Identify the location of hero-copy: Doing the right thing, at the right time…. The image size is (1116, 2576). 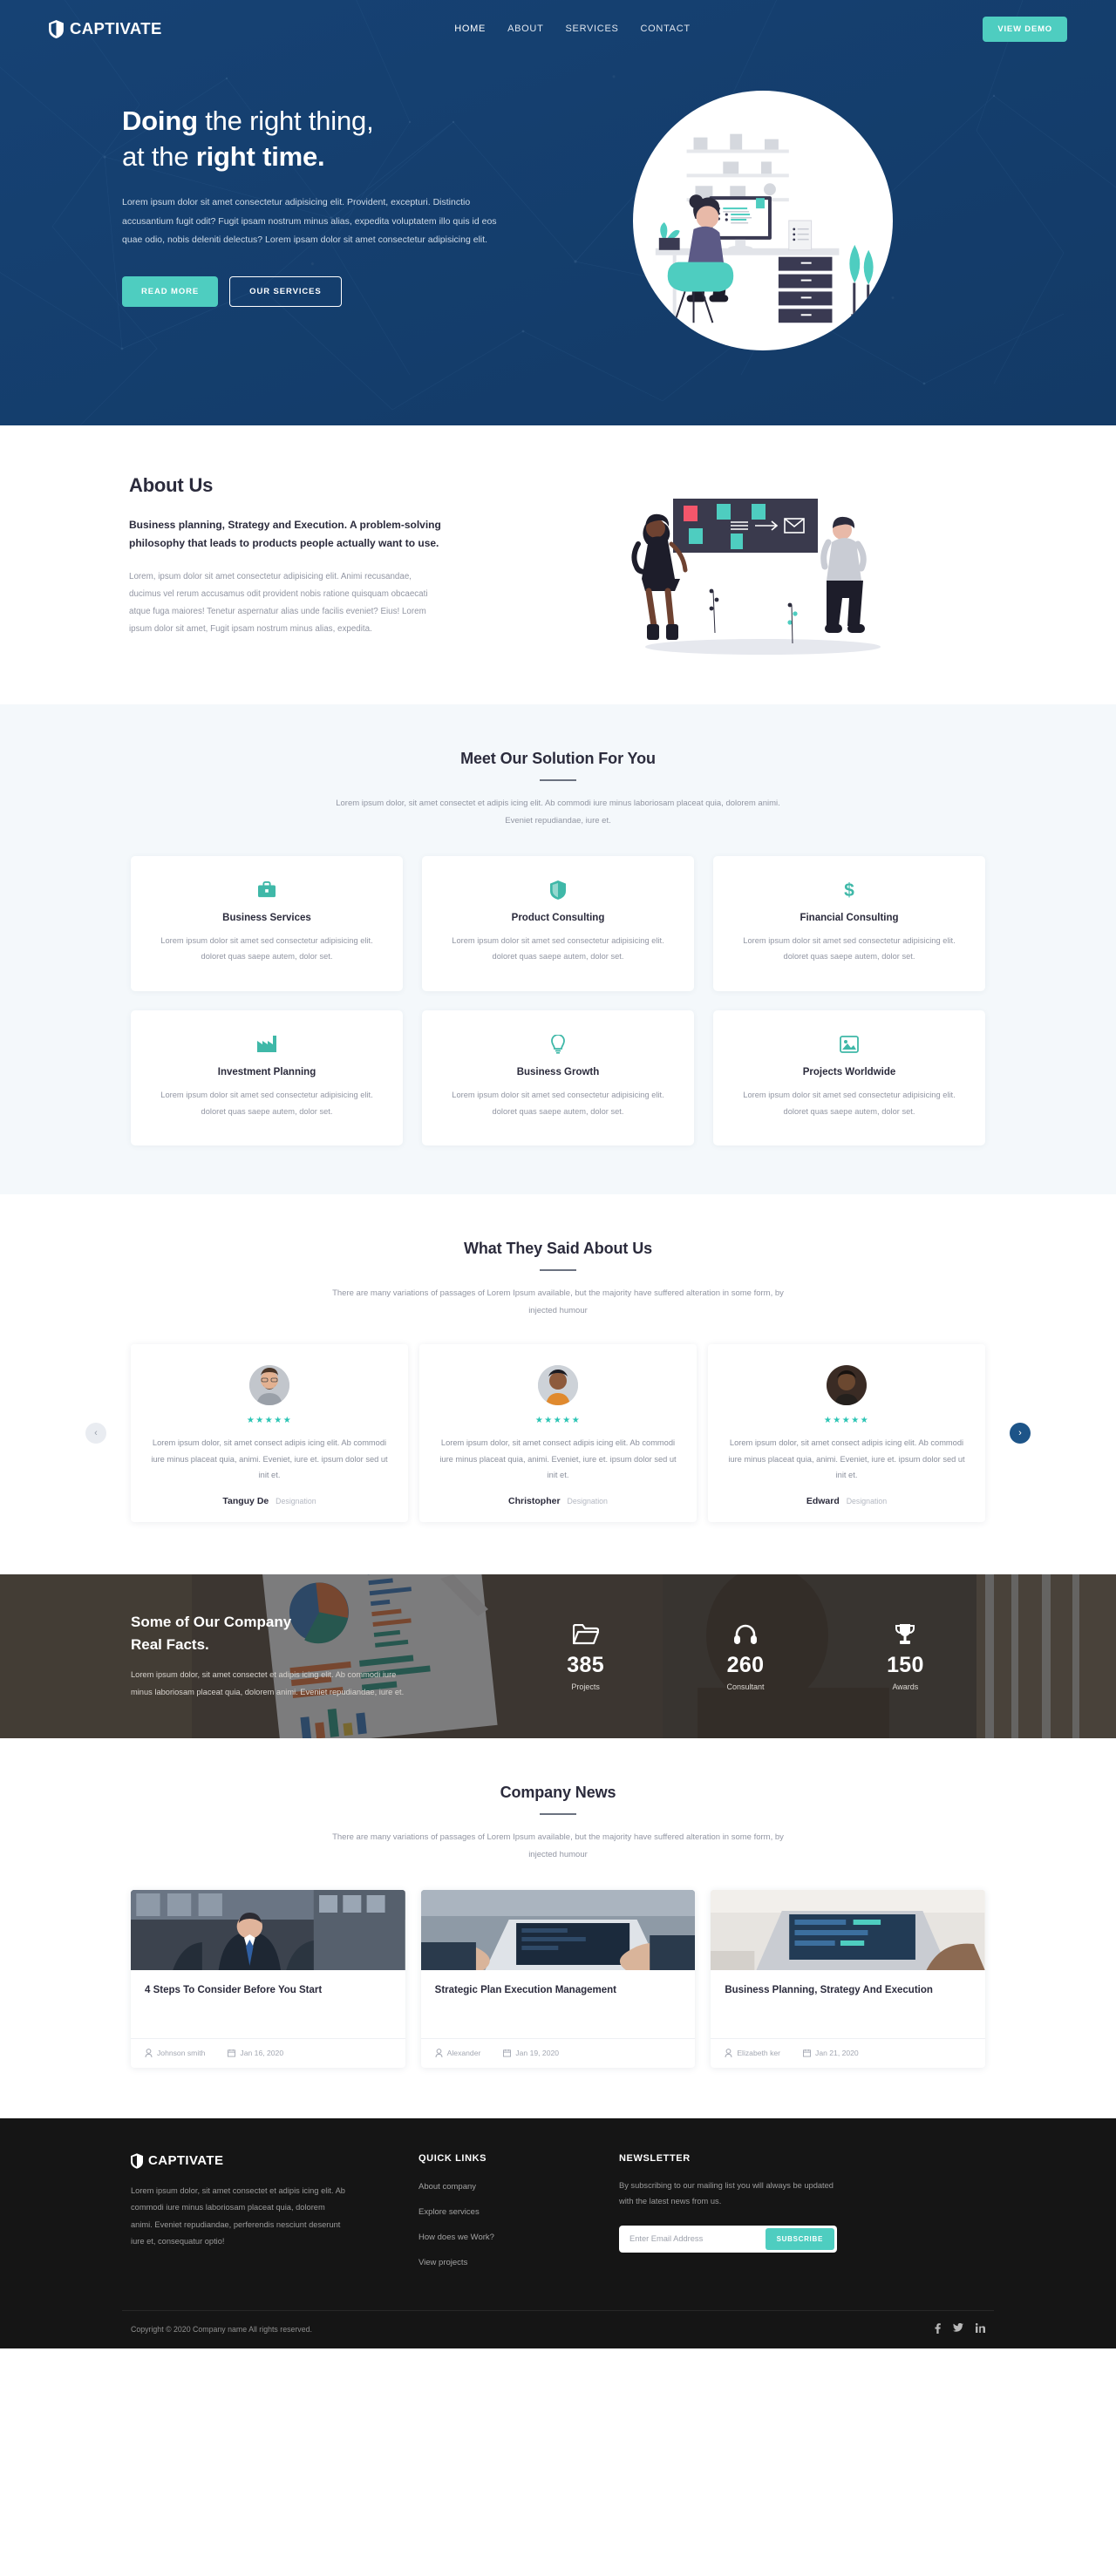
(327, 204).